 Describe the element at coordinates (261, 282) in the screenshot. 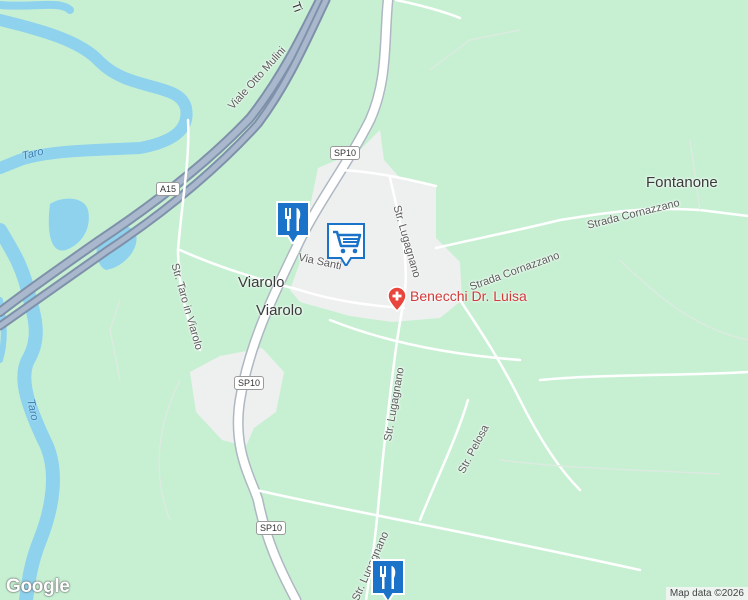

I see `place-label-viarolo: Viarolo` at that location.